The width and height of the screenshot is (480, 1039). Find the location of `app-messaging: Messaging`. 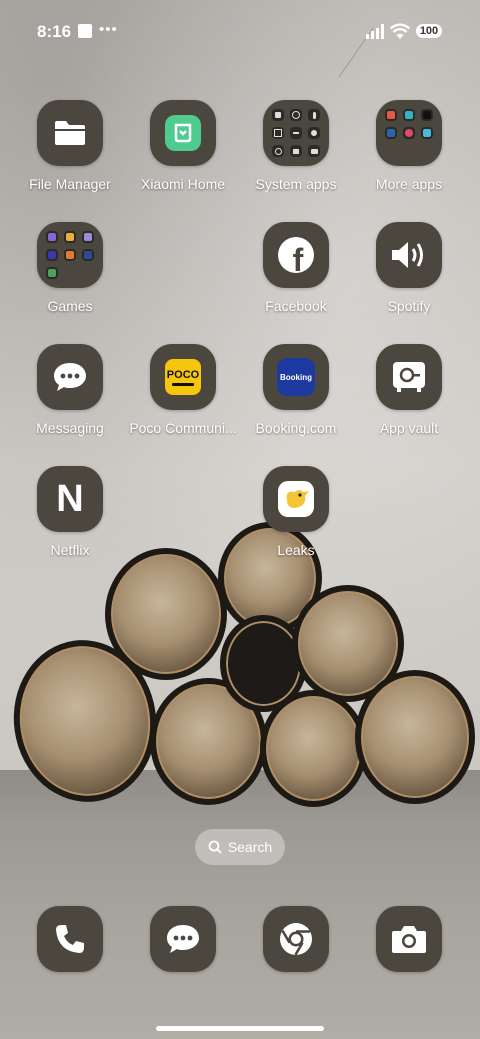

app-messaging: Messaging is located at coordinates (70, 390).